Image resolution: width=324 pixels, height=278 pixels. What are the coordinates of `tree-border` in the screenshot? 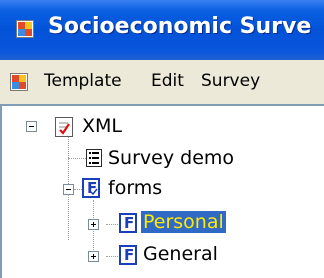 It's located at (1, 192).